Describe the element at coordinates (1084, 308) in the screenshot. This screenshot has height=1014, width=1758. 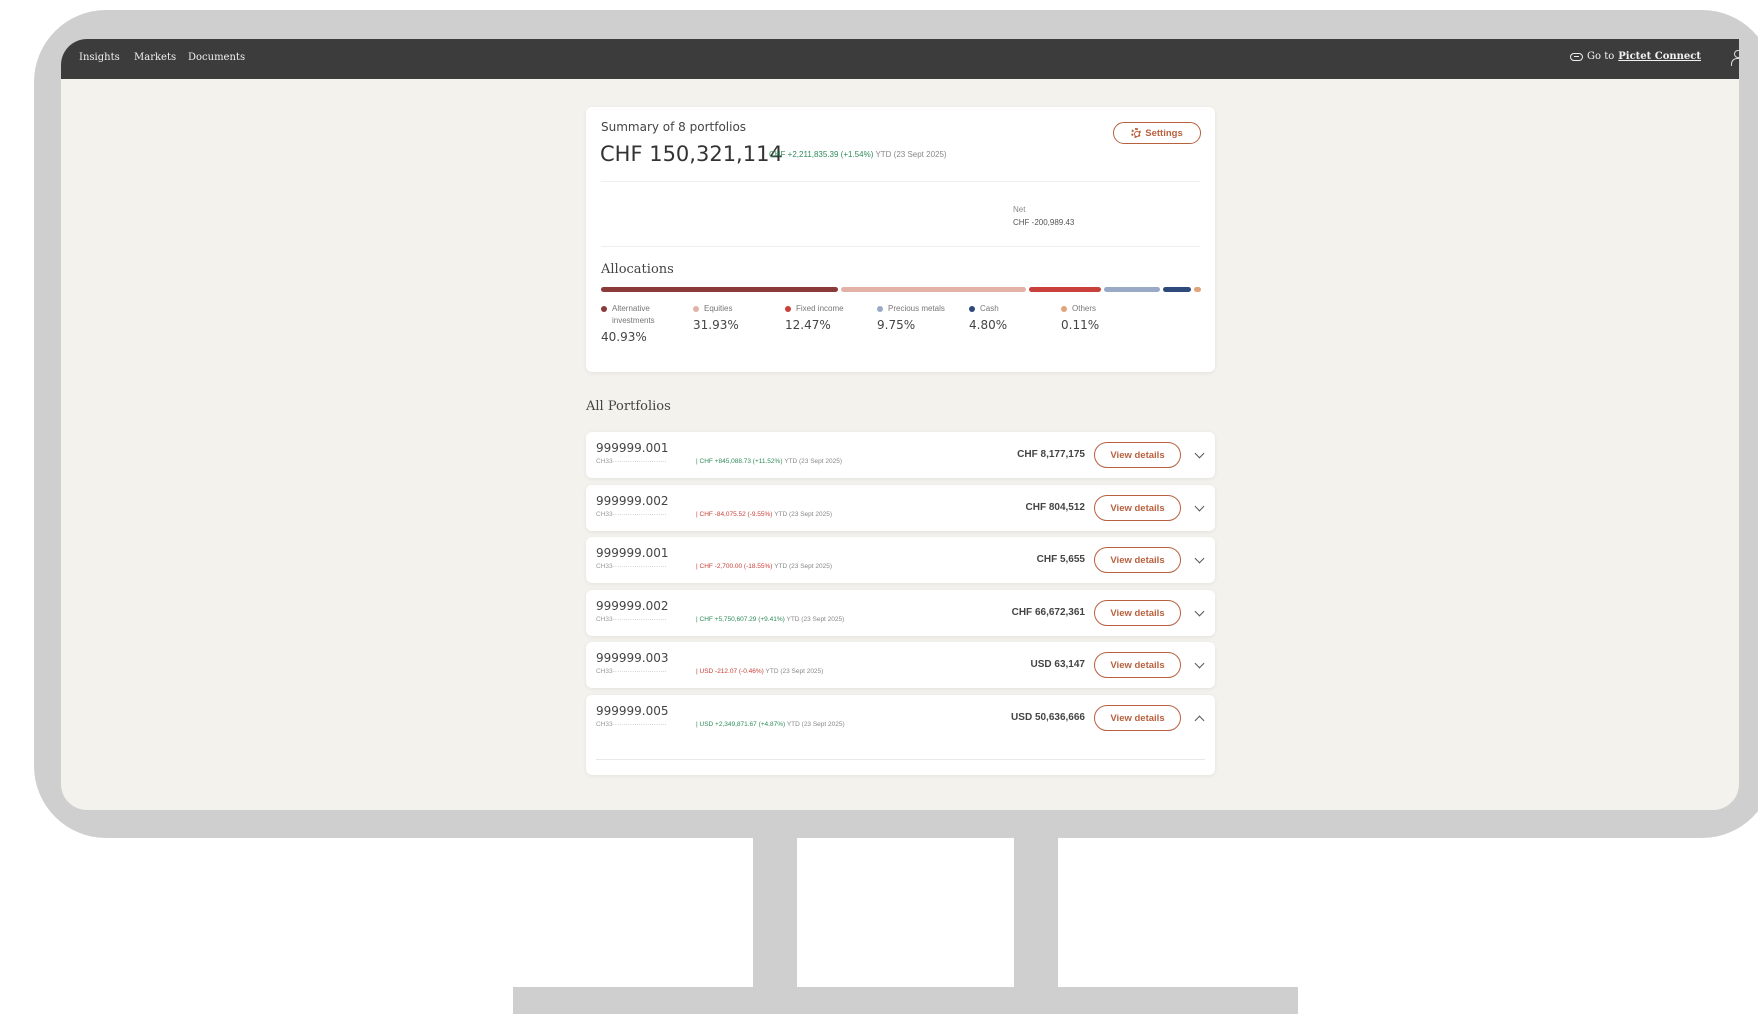
I see `legend-label-text: Others` at that location.